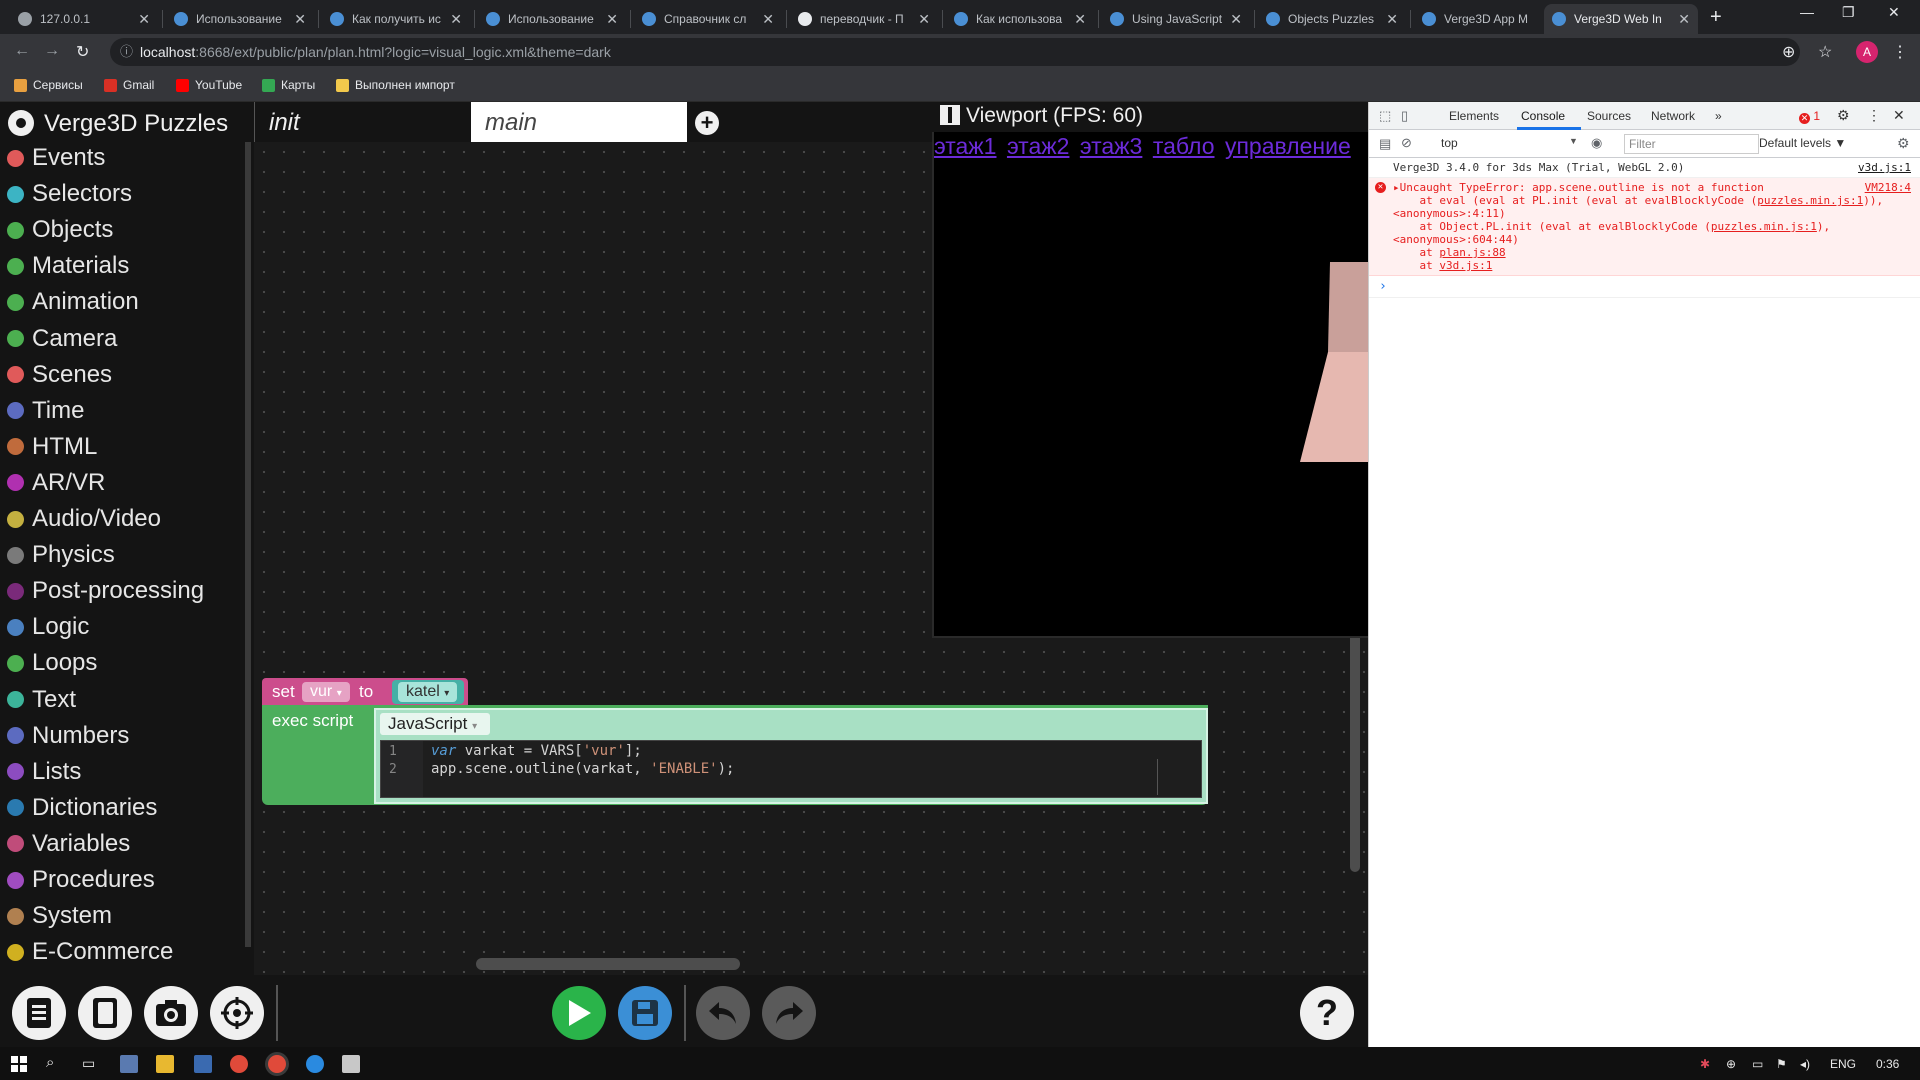 The width and height of the screenshot is (1920, 1080). What do you see at coordinates (1903, 143) in the screenshot?
I see `console-settings-icon: ⚙` at bounding box center [1903, 143].